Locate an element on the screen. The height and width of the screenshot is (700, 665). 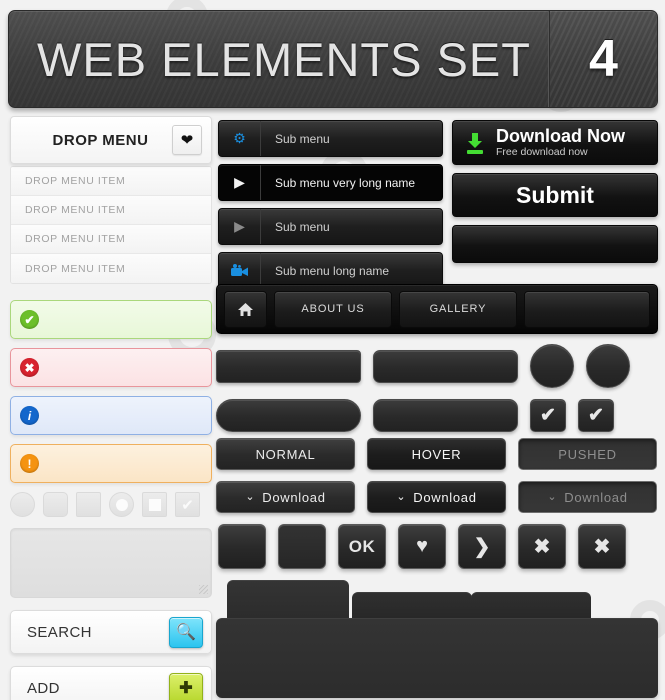
download-subtitle: Free download now is located at coordinates (542, 151).